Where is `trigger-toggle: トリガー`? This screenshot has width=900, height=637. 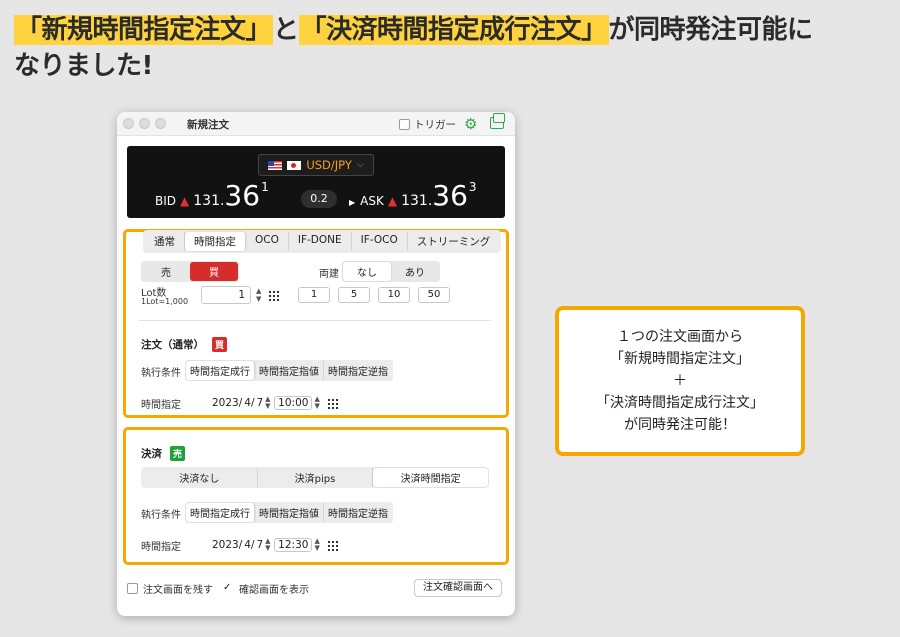
trigger-toggle: トリガー is located at coordinates (427, 124).